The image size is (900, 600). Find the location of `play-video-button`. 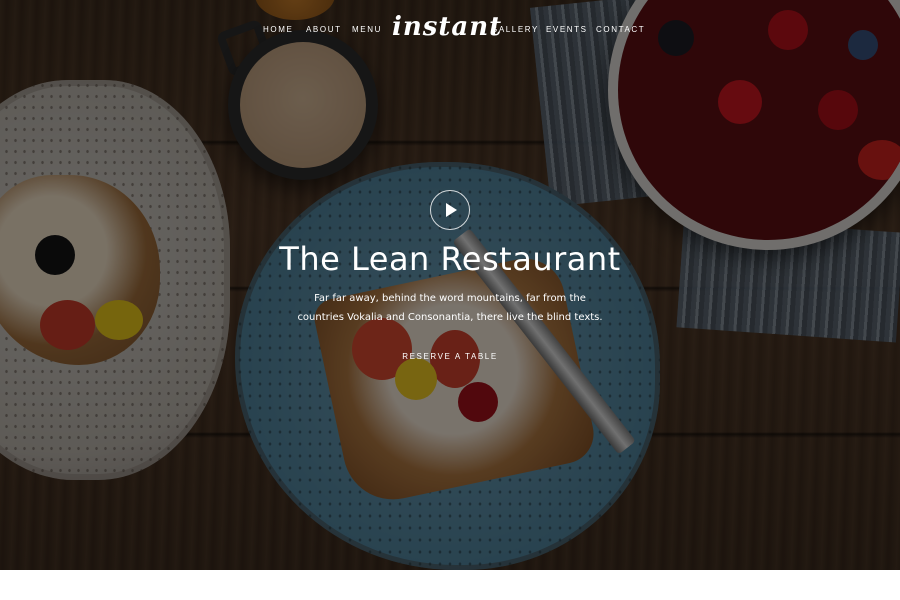

play-video-button is located at coordinates (450, 210).